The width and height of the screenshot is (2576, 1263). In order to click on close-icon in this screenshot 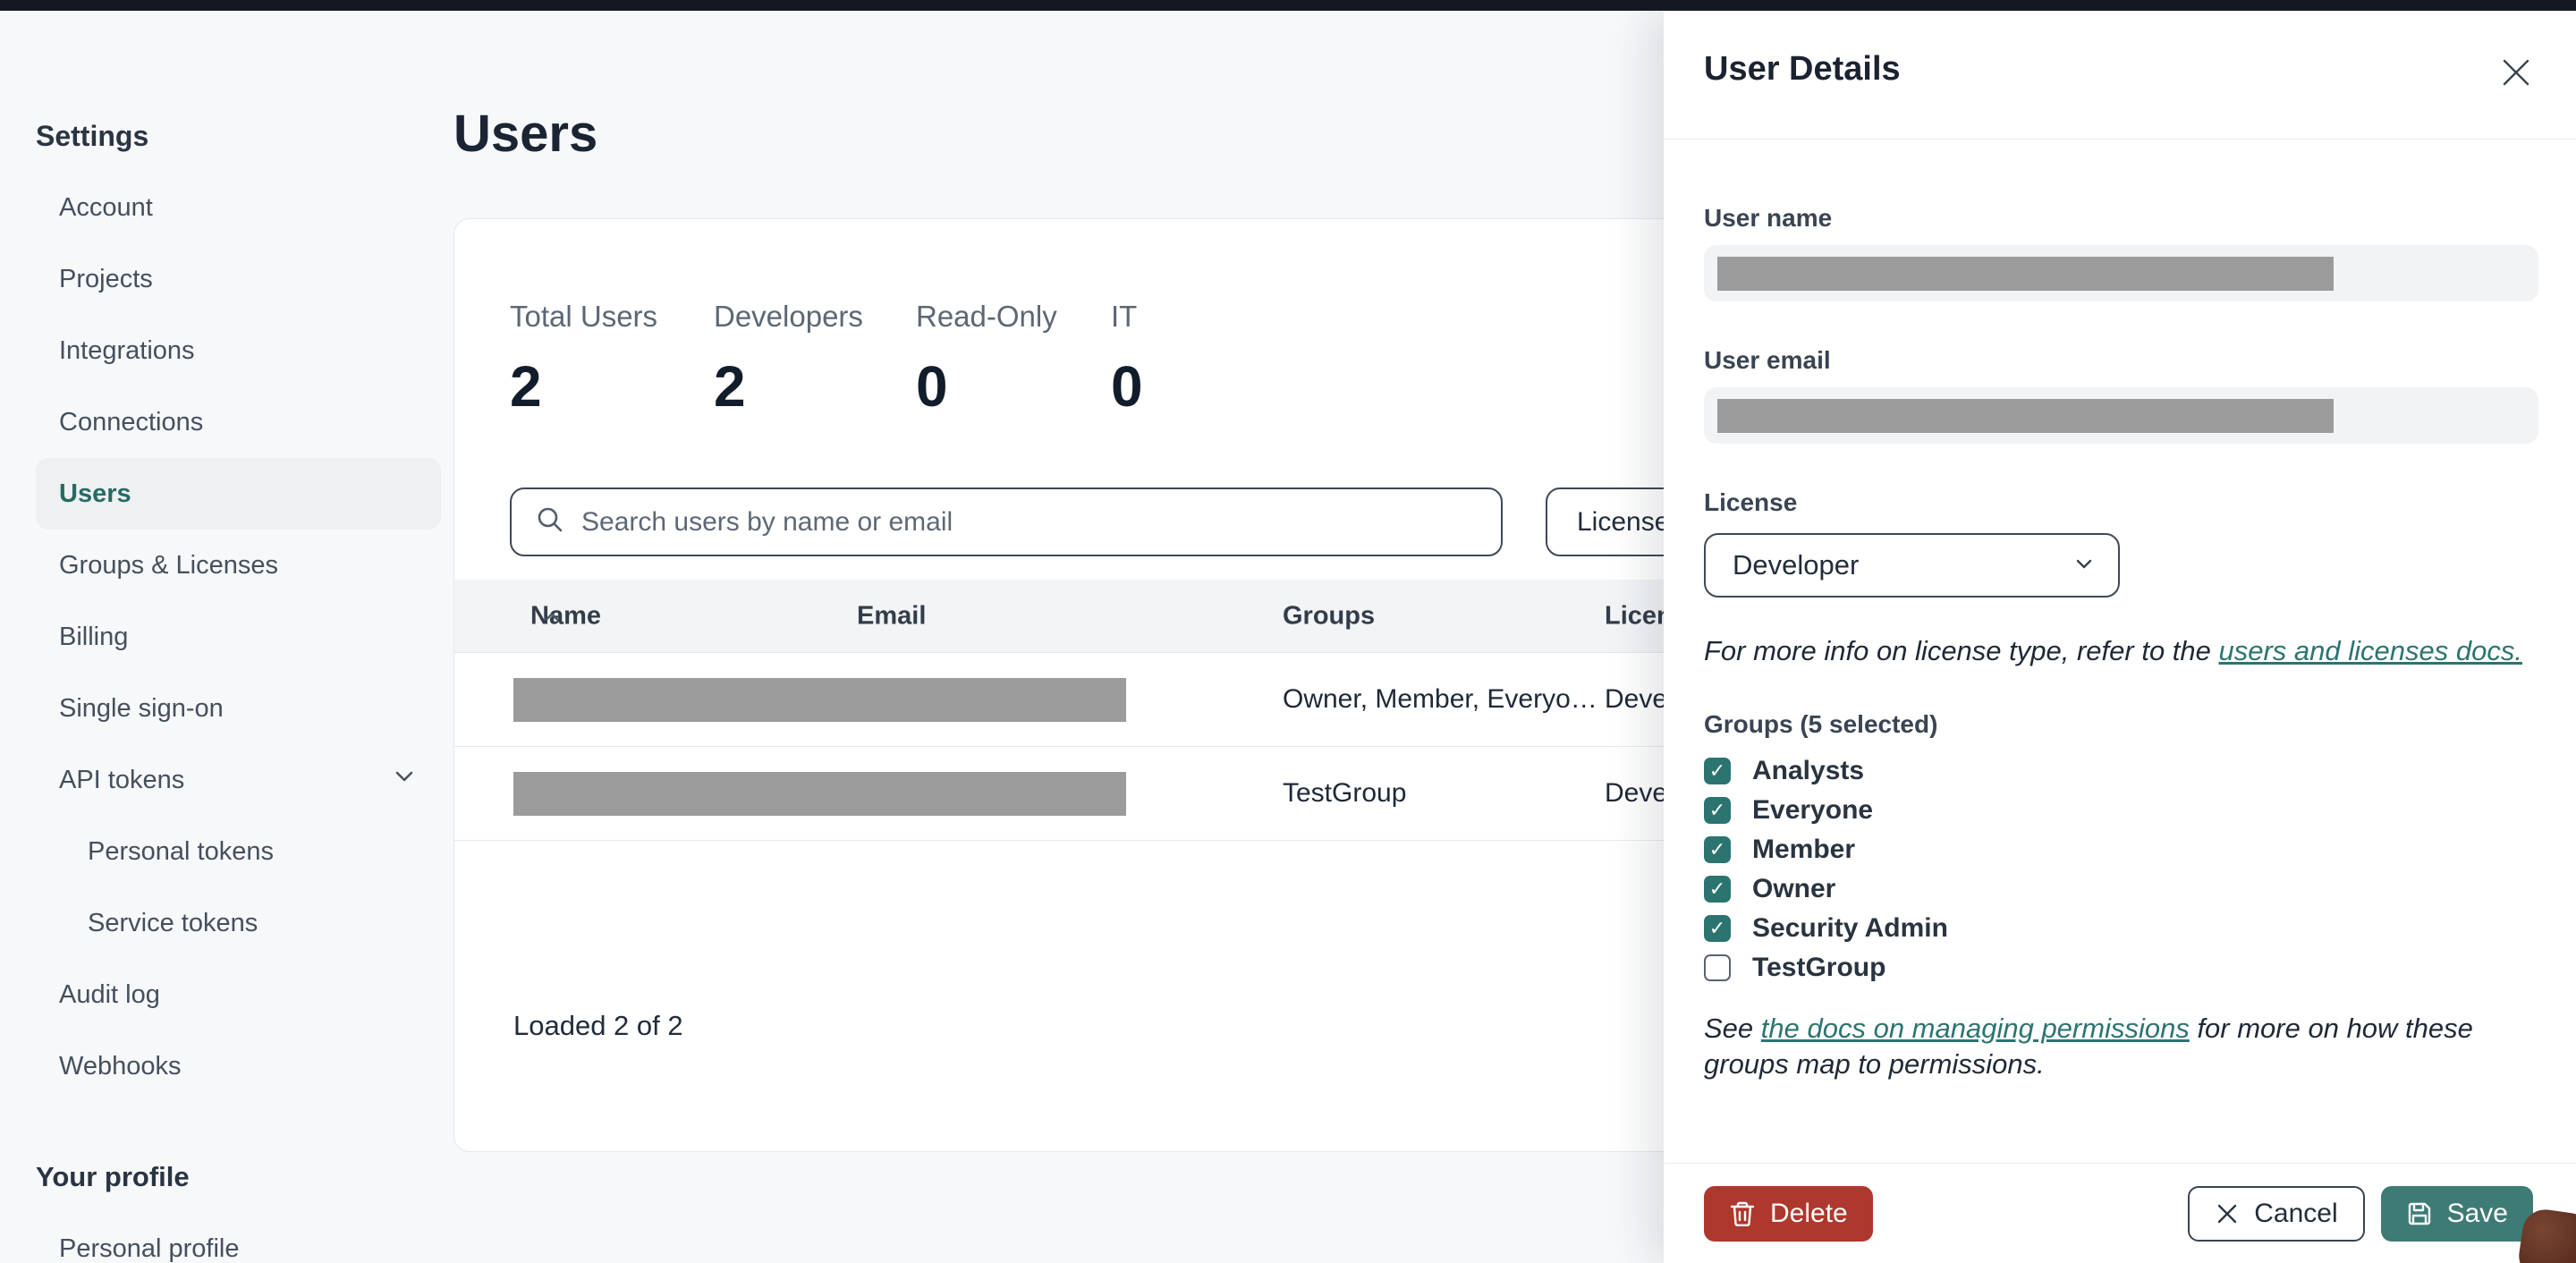, I will do `click(2516, 72)`.